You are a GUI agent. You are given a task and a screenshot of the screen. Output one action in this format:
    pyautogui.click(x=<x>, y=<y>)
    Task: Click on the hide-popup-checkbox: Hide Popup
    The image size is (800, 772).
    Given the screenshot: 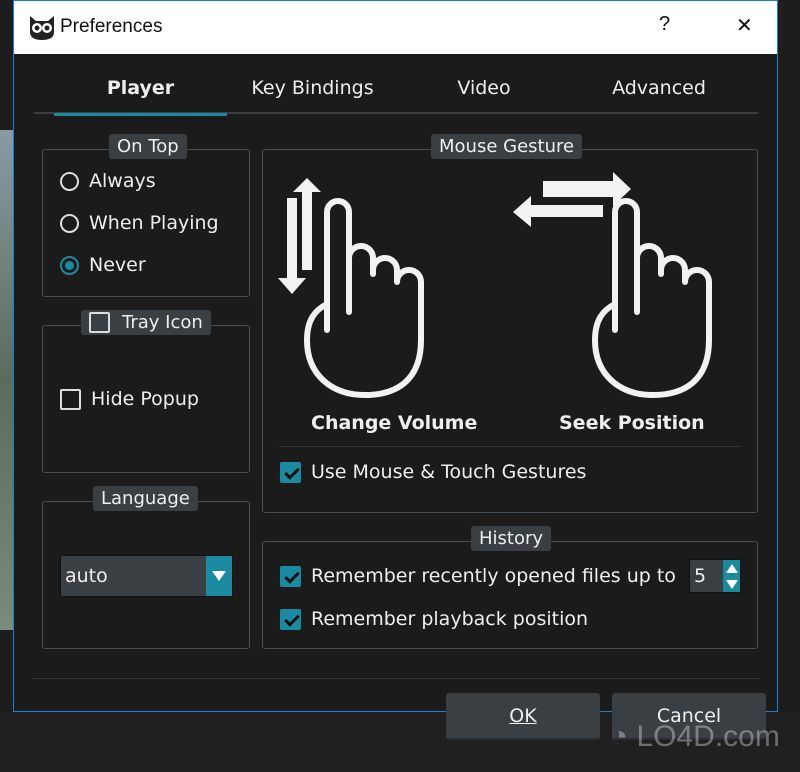 What is the action you would take?
    pyautogui.click(x=129, y=399)
    